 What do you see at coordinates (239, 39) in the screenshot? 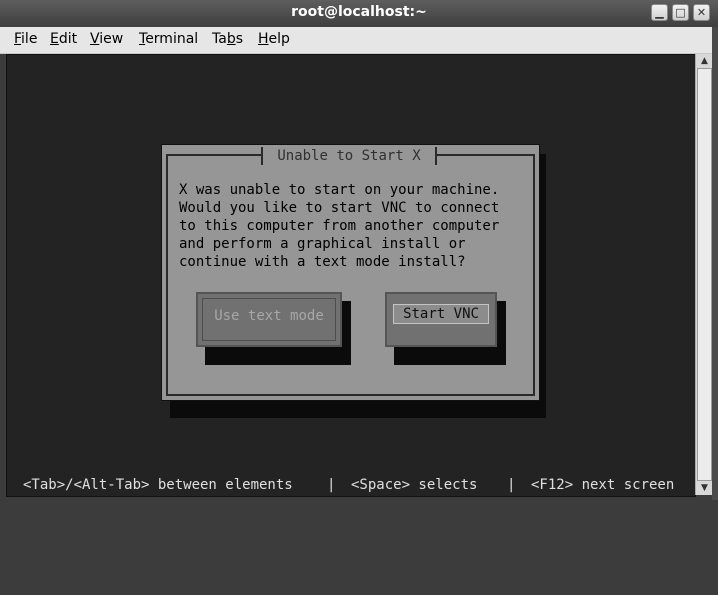
I see `menu-tabs-label: s` at bounding box center [239, 39].